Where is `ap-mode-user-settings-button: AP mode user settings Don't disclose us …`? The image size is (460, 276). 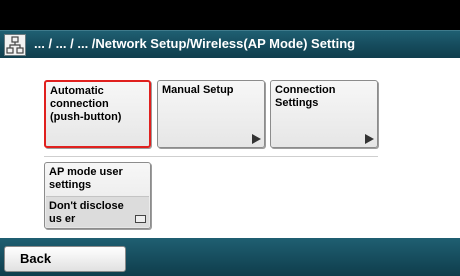
ap-mode-user-settings-button: AP mode user settings Don't disclose us … is located at coordinates (97, 195).